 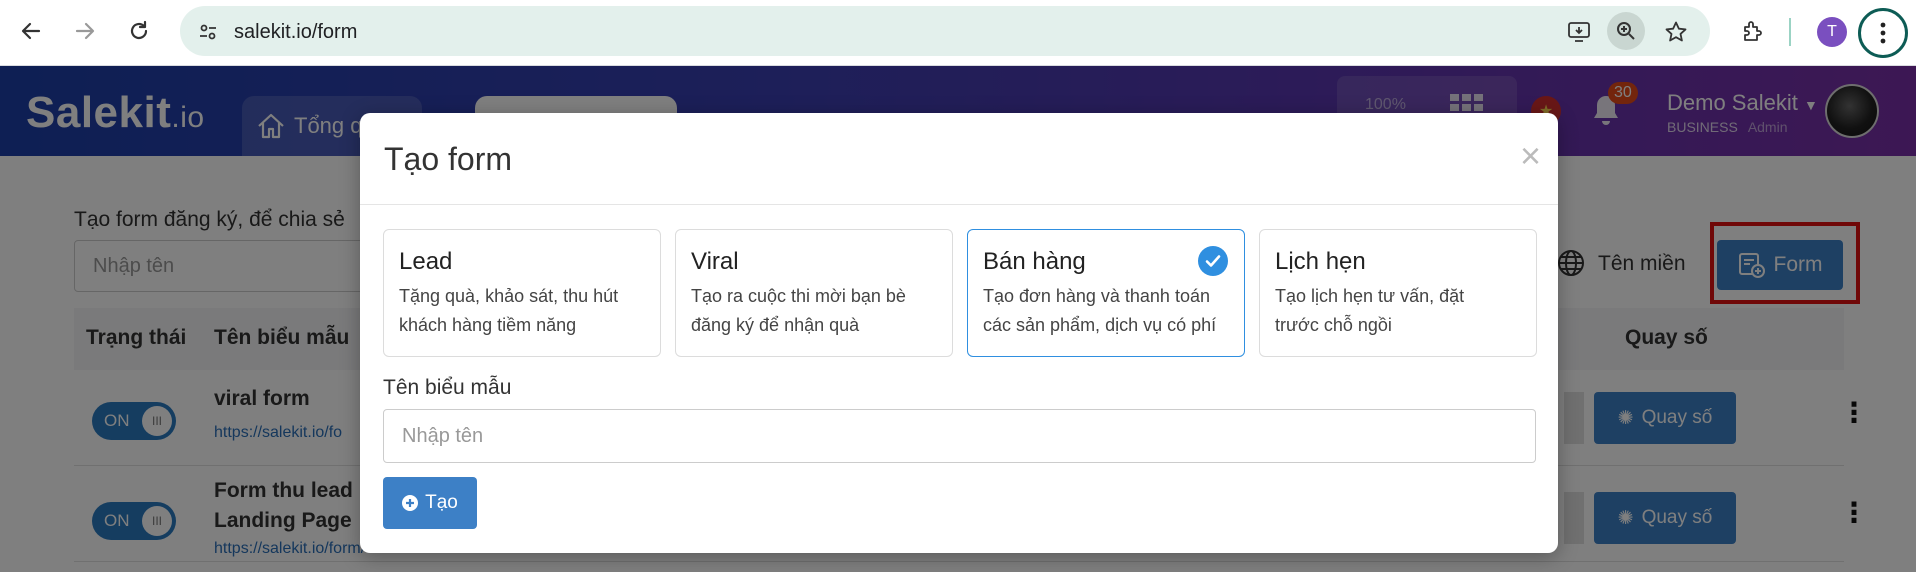 What do you see at coordinates (426, 261) in the screenshot?
I see `card-title: Lead` at bounding box center [426, 261].